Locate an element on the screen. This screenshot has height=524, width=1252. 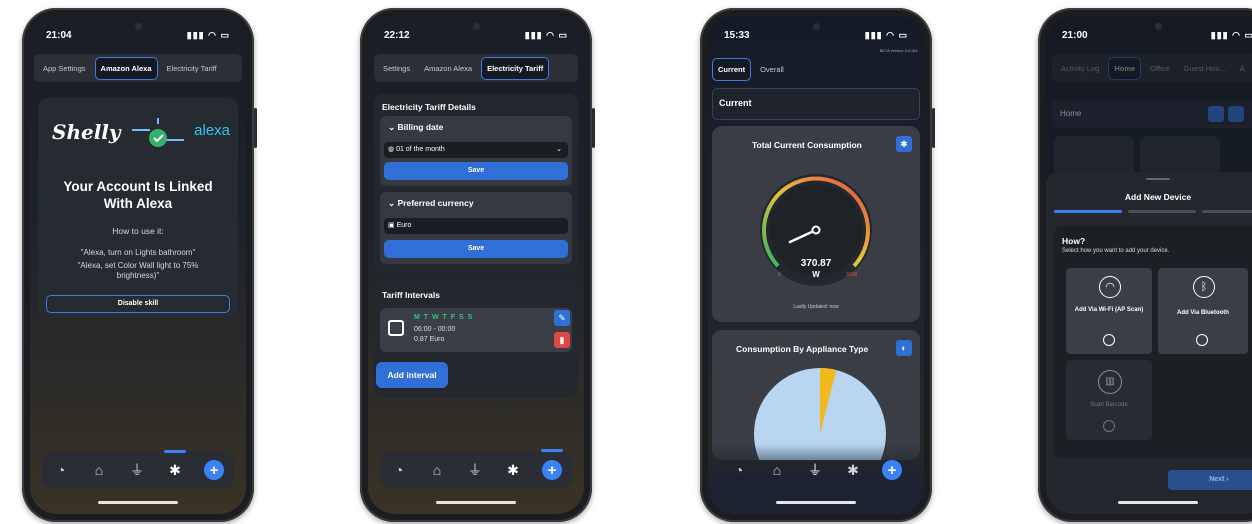
next-label: Next is located at coordinates (1217, 479).